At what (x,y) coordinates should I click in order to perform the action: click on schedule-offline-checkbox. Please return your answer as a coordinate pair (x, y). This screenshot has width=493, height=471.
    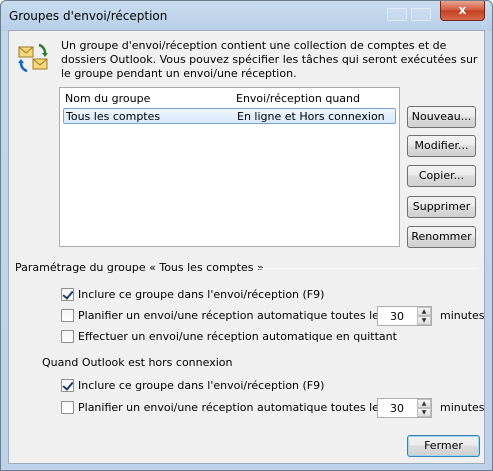
    Looking at the image, I should click on (67, 407).